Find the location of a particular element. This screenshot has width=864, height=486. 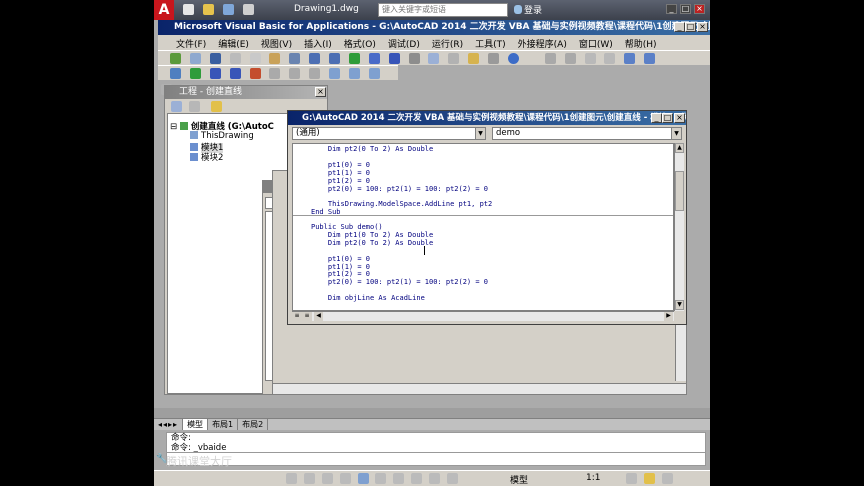

break-icon is located at coordinates (374, 58).